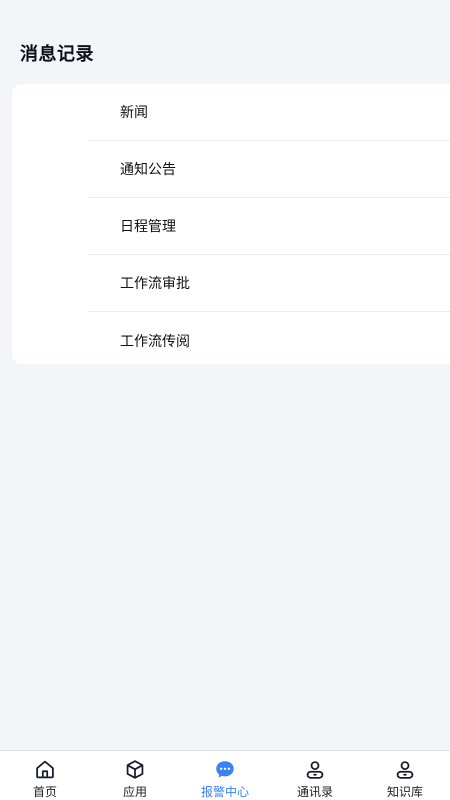  I want to click on menu-item-news: 新闻, so click(269, 112).